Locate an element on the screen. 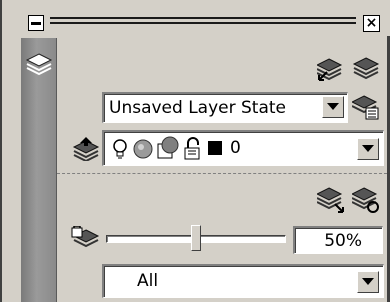  layer-name: 0 is located at coordinates (235, 148).